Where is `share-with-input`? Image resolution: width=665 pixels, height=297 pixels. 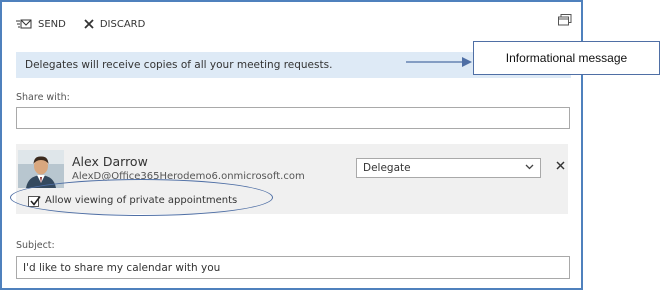 share-with-input is located at coordinates (293, 118).